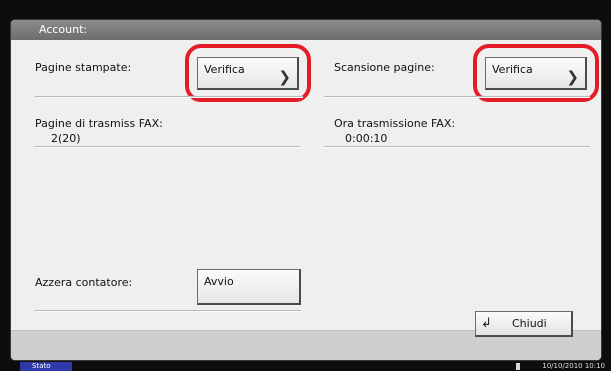  What do you see at coordinates (384, 67) in the screenshot?
I see `scanned-pages-label: Scansione pagine:` at bounding box center [384, 67].